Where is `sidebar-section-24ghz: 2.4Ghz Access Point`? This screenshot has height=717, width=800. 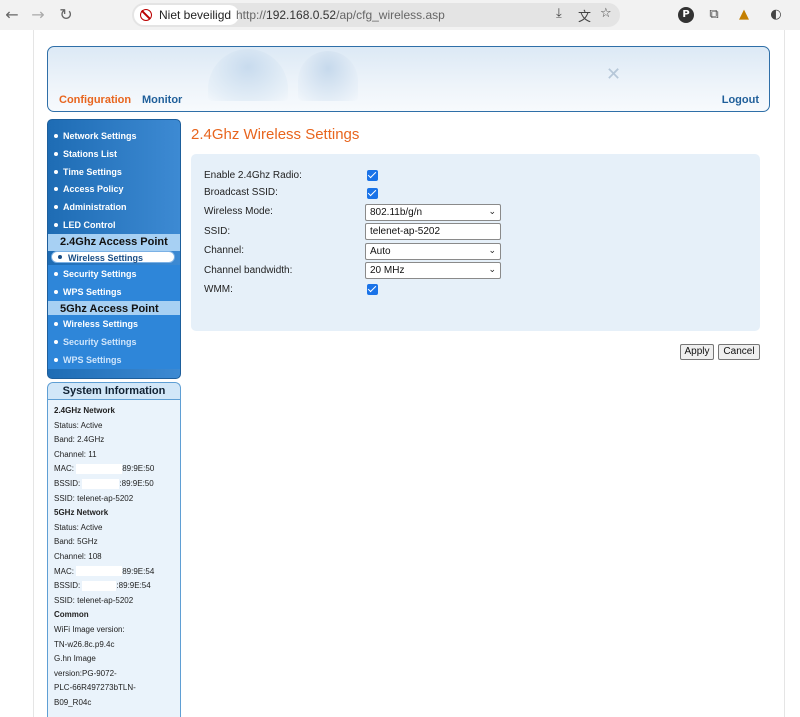
sidebar-section-24ghz: 2.4Ghz Access Point is located at coordinates (114, 242).